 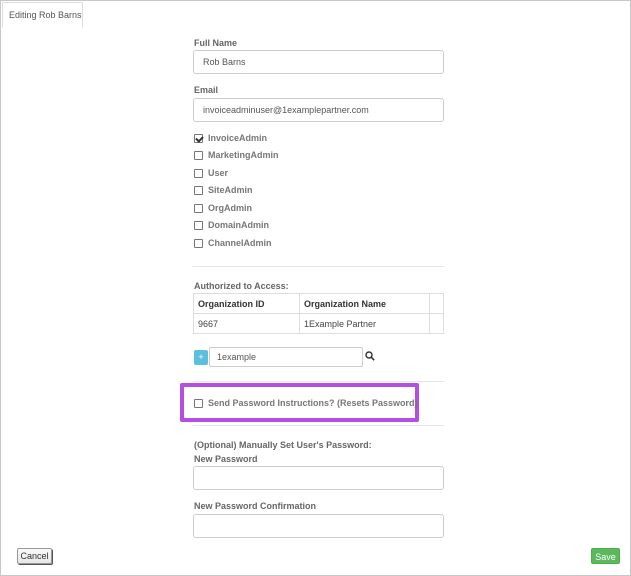 What do you see at coordinates (34, 556) in the screenshot?
I see `cancel-button: Cancel` at bounding box center [34, 556].